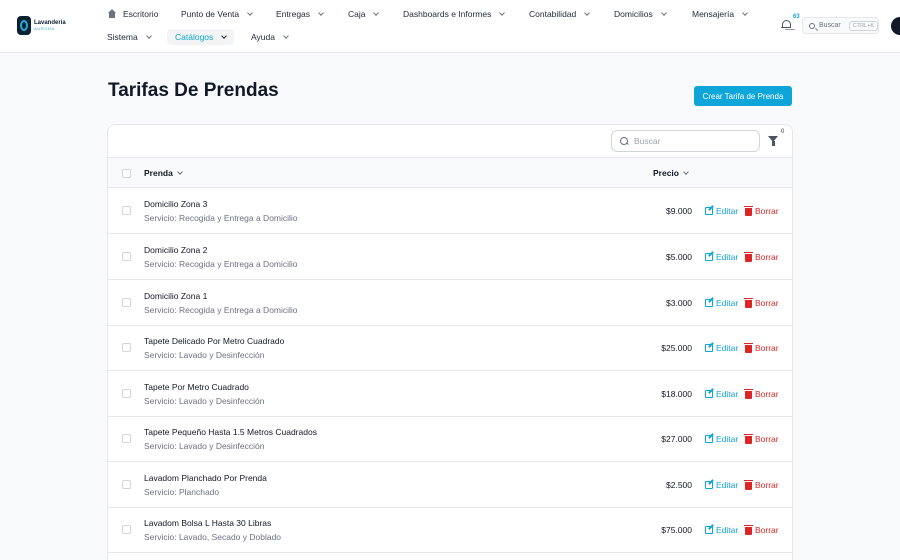  What do you see at coordinates (132, 14) in the screenshot?
I see `nav-escritorio: Escritorio` at bounding box center [132, 14].